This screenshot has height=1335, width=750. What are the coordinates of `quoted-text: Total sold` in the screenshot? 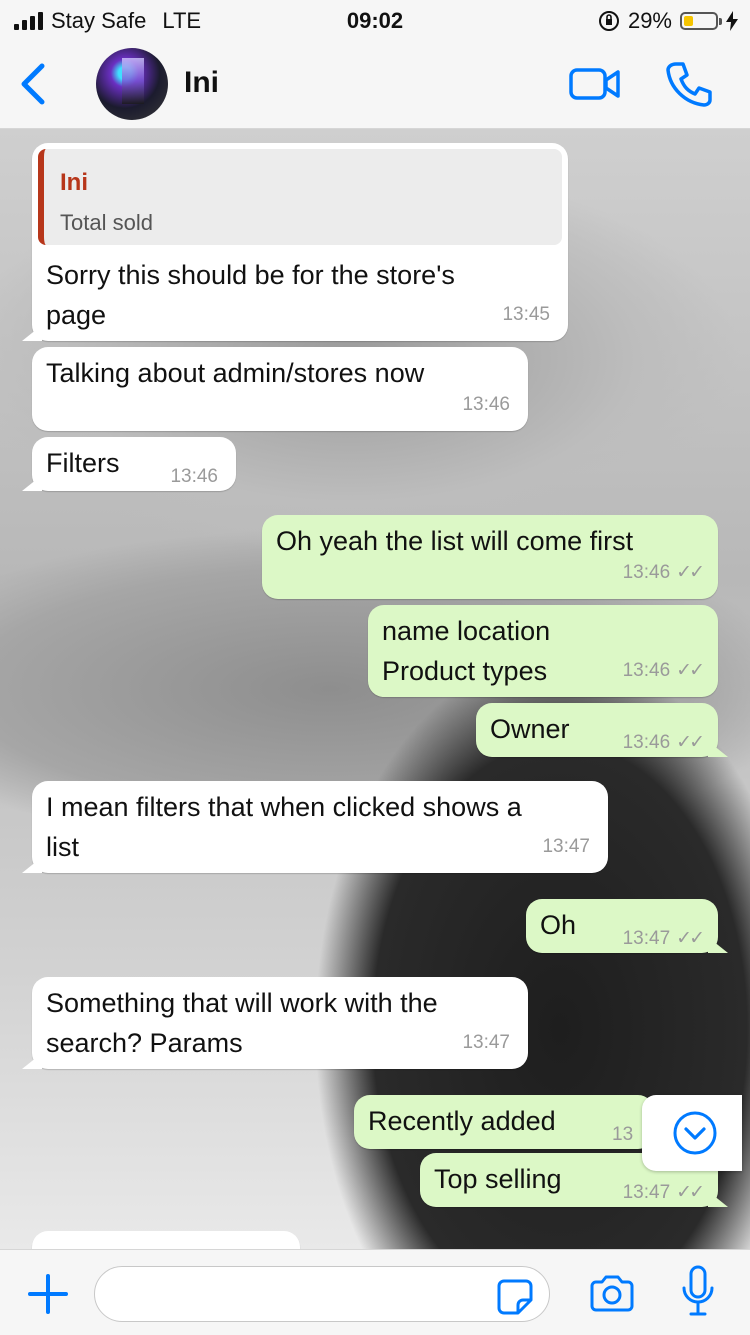 It's located at (106, 222).